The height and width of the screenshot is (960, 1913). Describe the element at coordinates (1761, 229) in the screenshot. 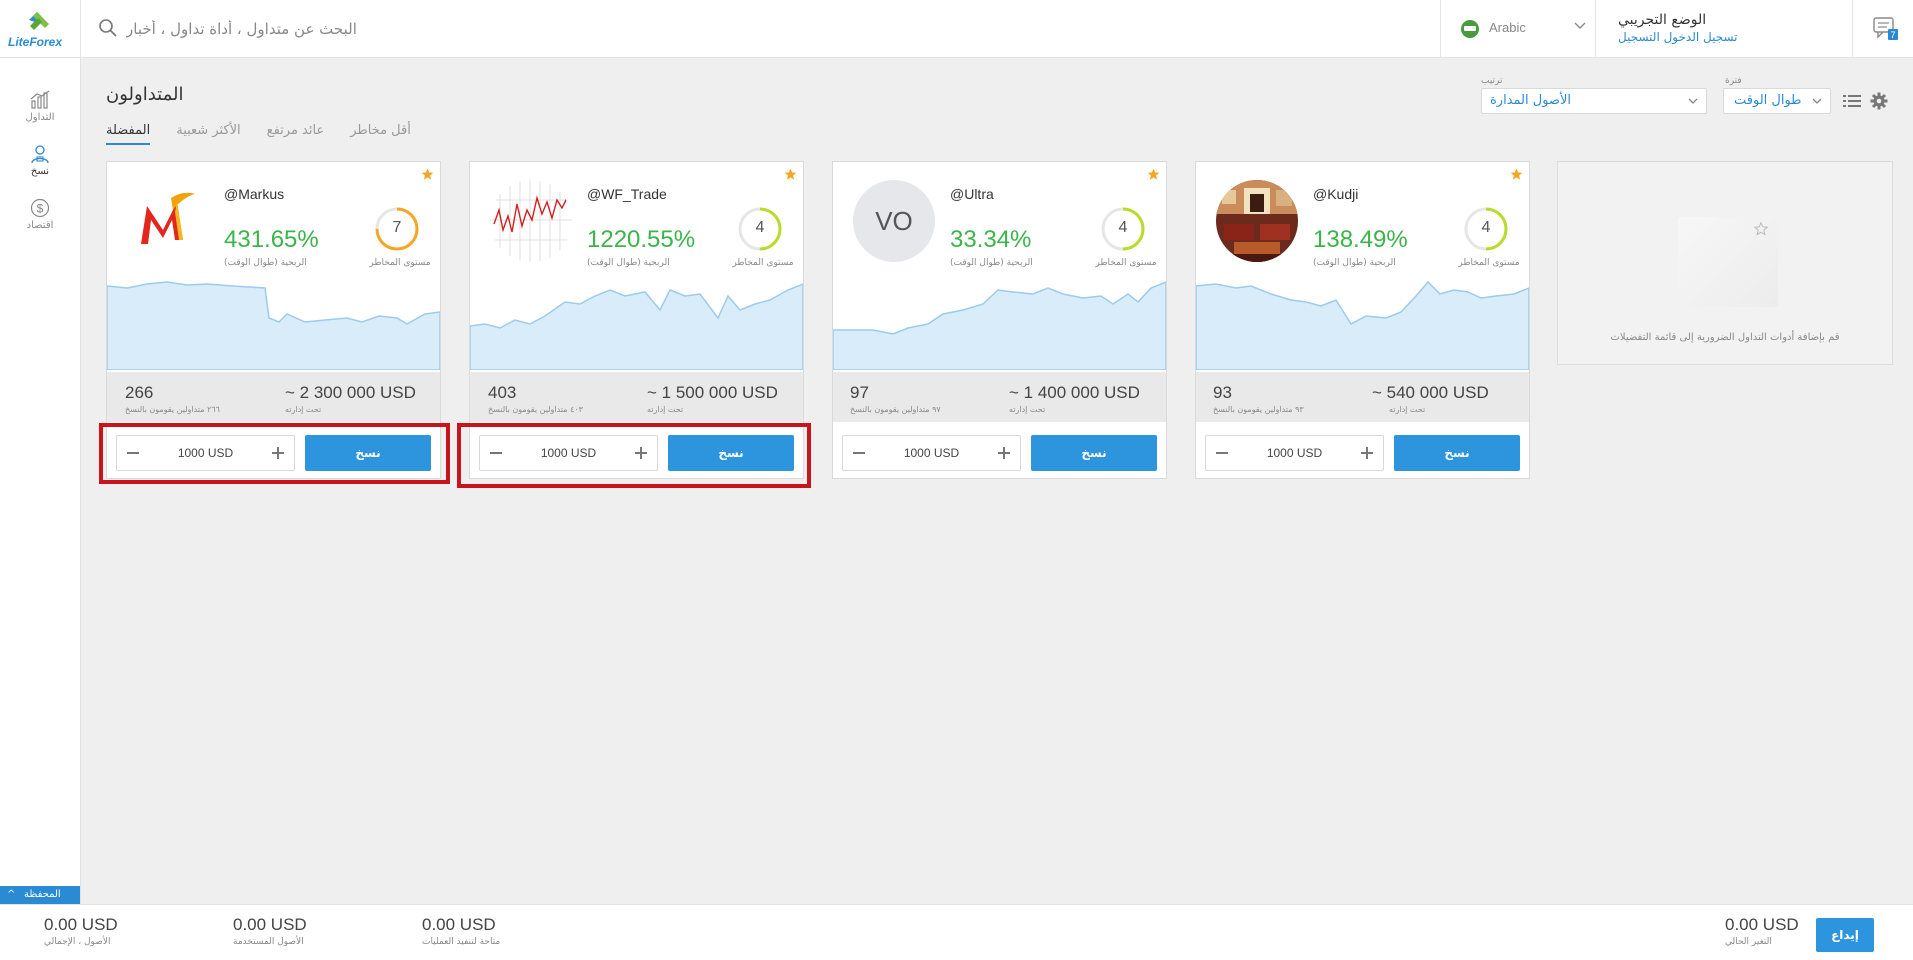

I see `star-outline-icon` at that location.